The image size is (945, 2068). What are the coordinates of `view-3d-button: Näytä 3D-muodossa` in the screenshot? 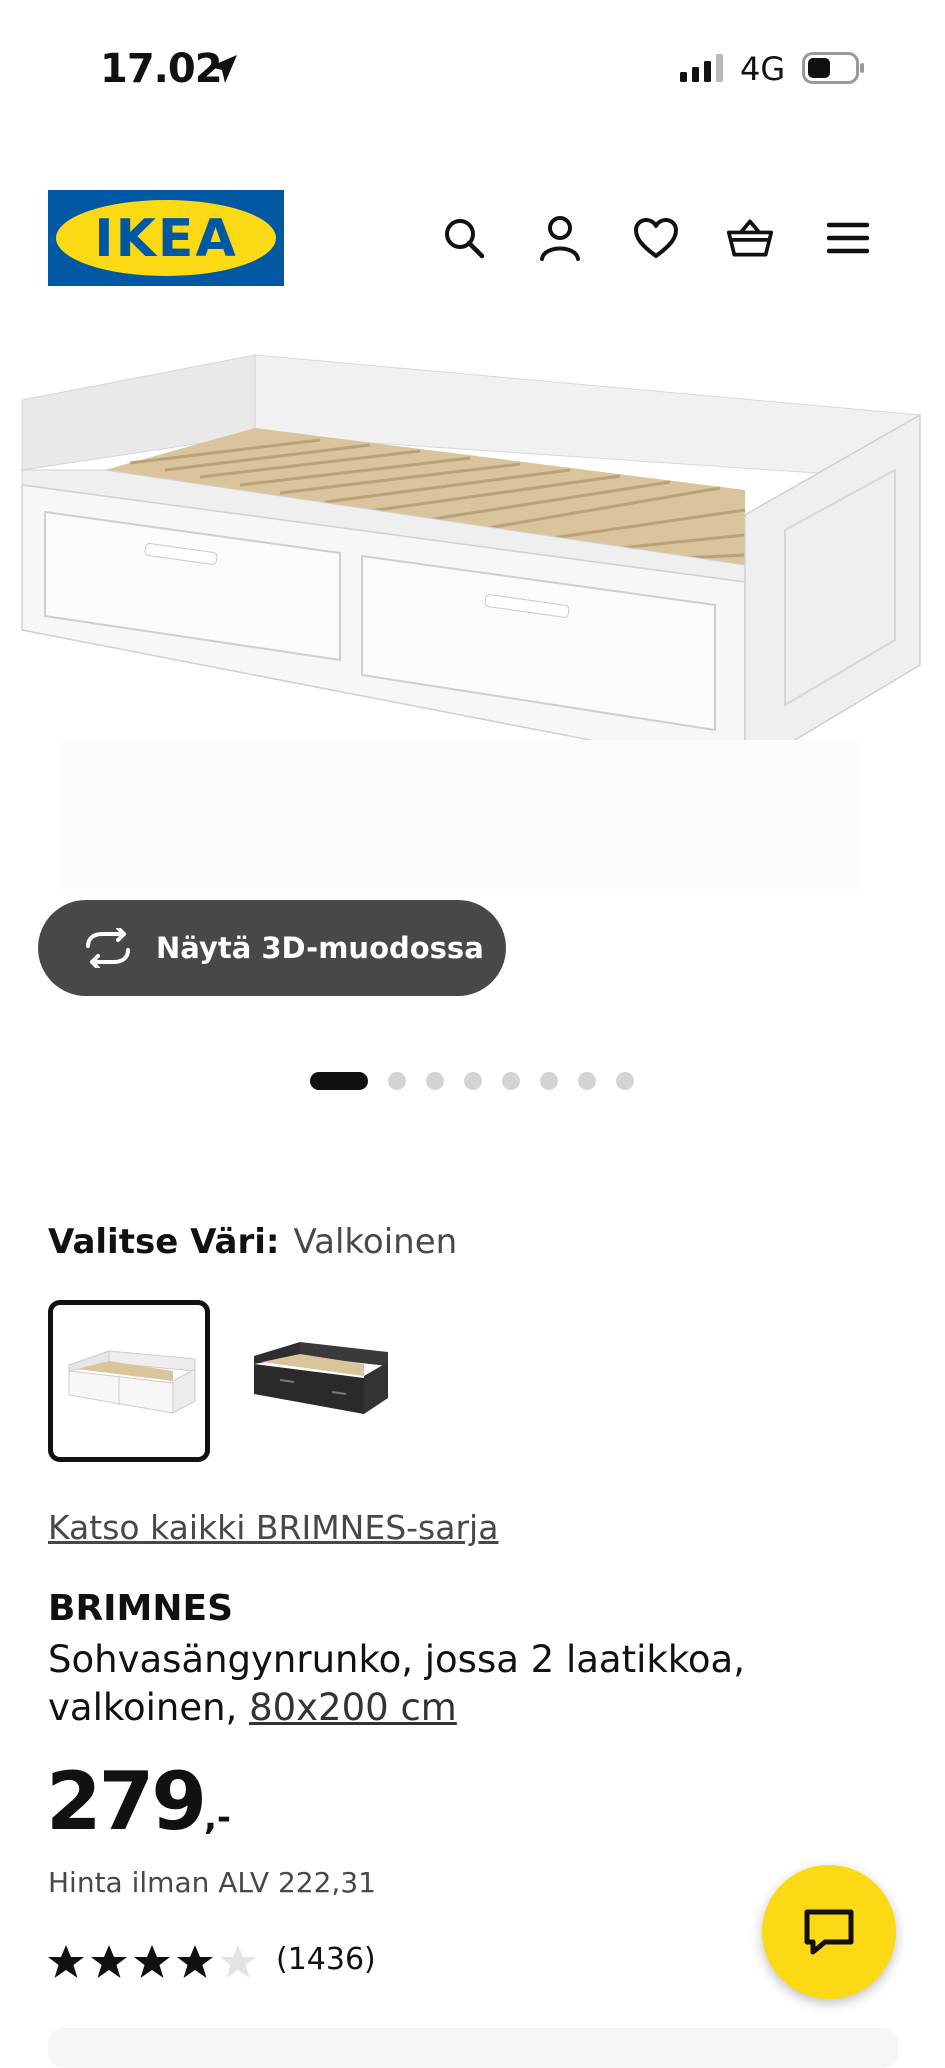 It's located at (272, 948).